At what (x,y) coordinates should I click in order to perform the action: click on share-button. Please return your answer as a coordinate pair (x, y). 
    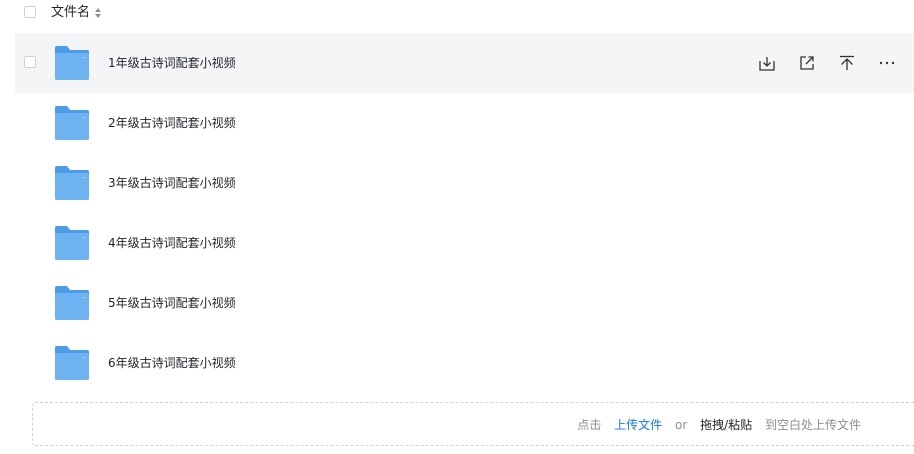
    Looking at the image, I should click on (807, 63).